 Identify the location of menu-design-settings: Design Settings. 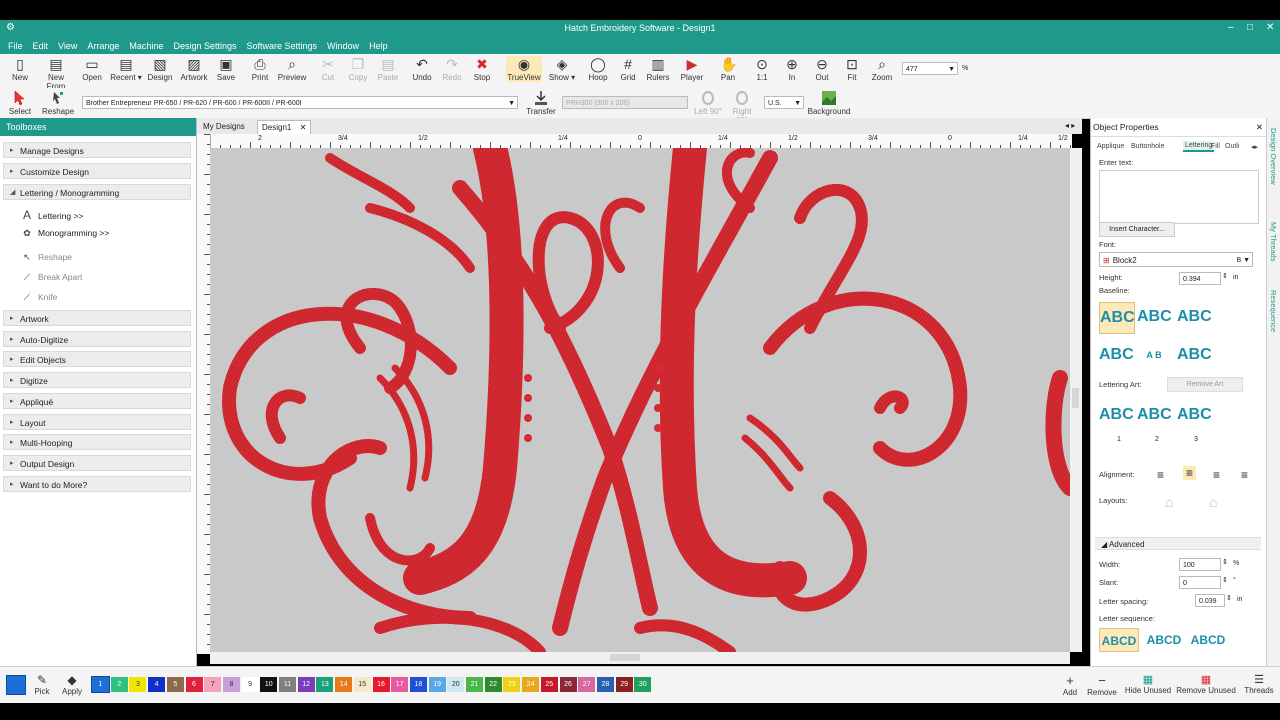
(204, 44).